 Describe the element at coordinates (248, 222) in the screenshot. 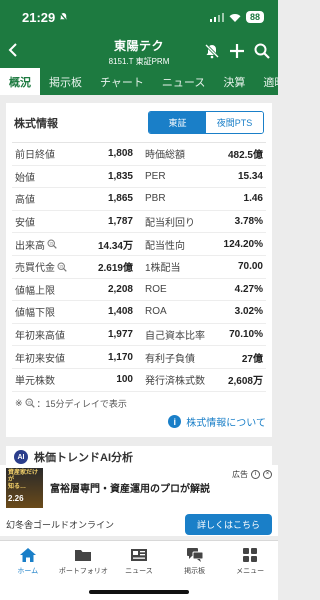

I see `info-value: 3.78%` at that location.